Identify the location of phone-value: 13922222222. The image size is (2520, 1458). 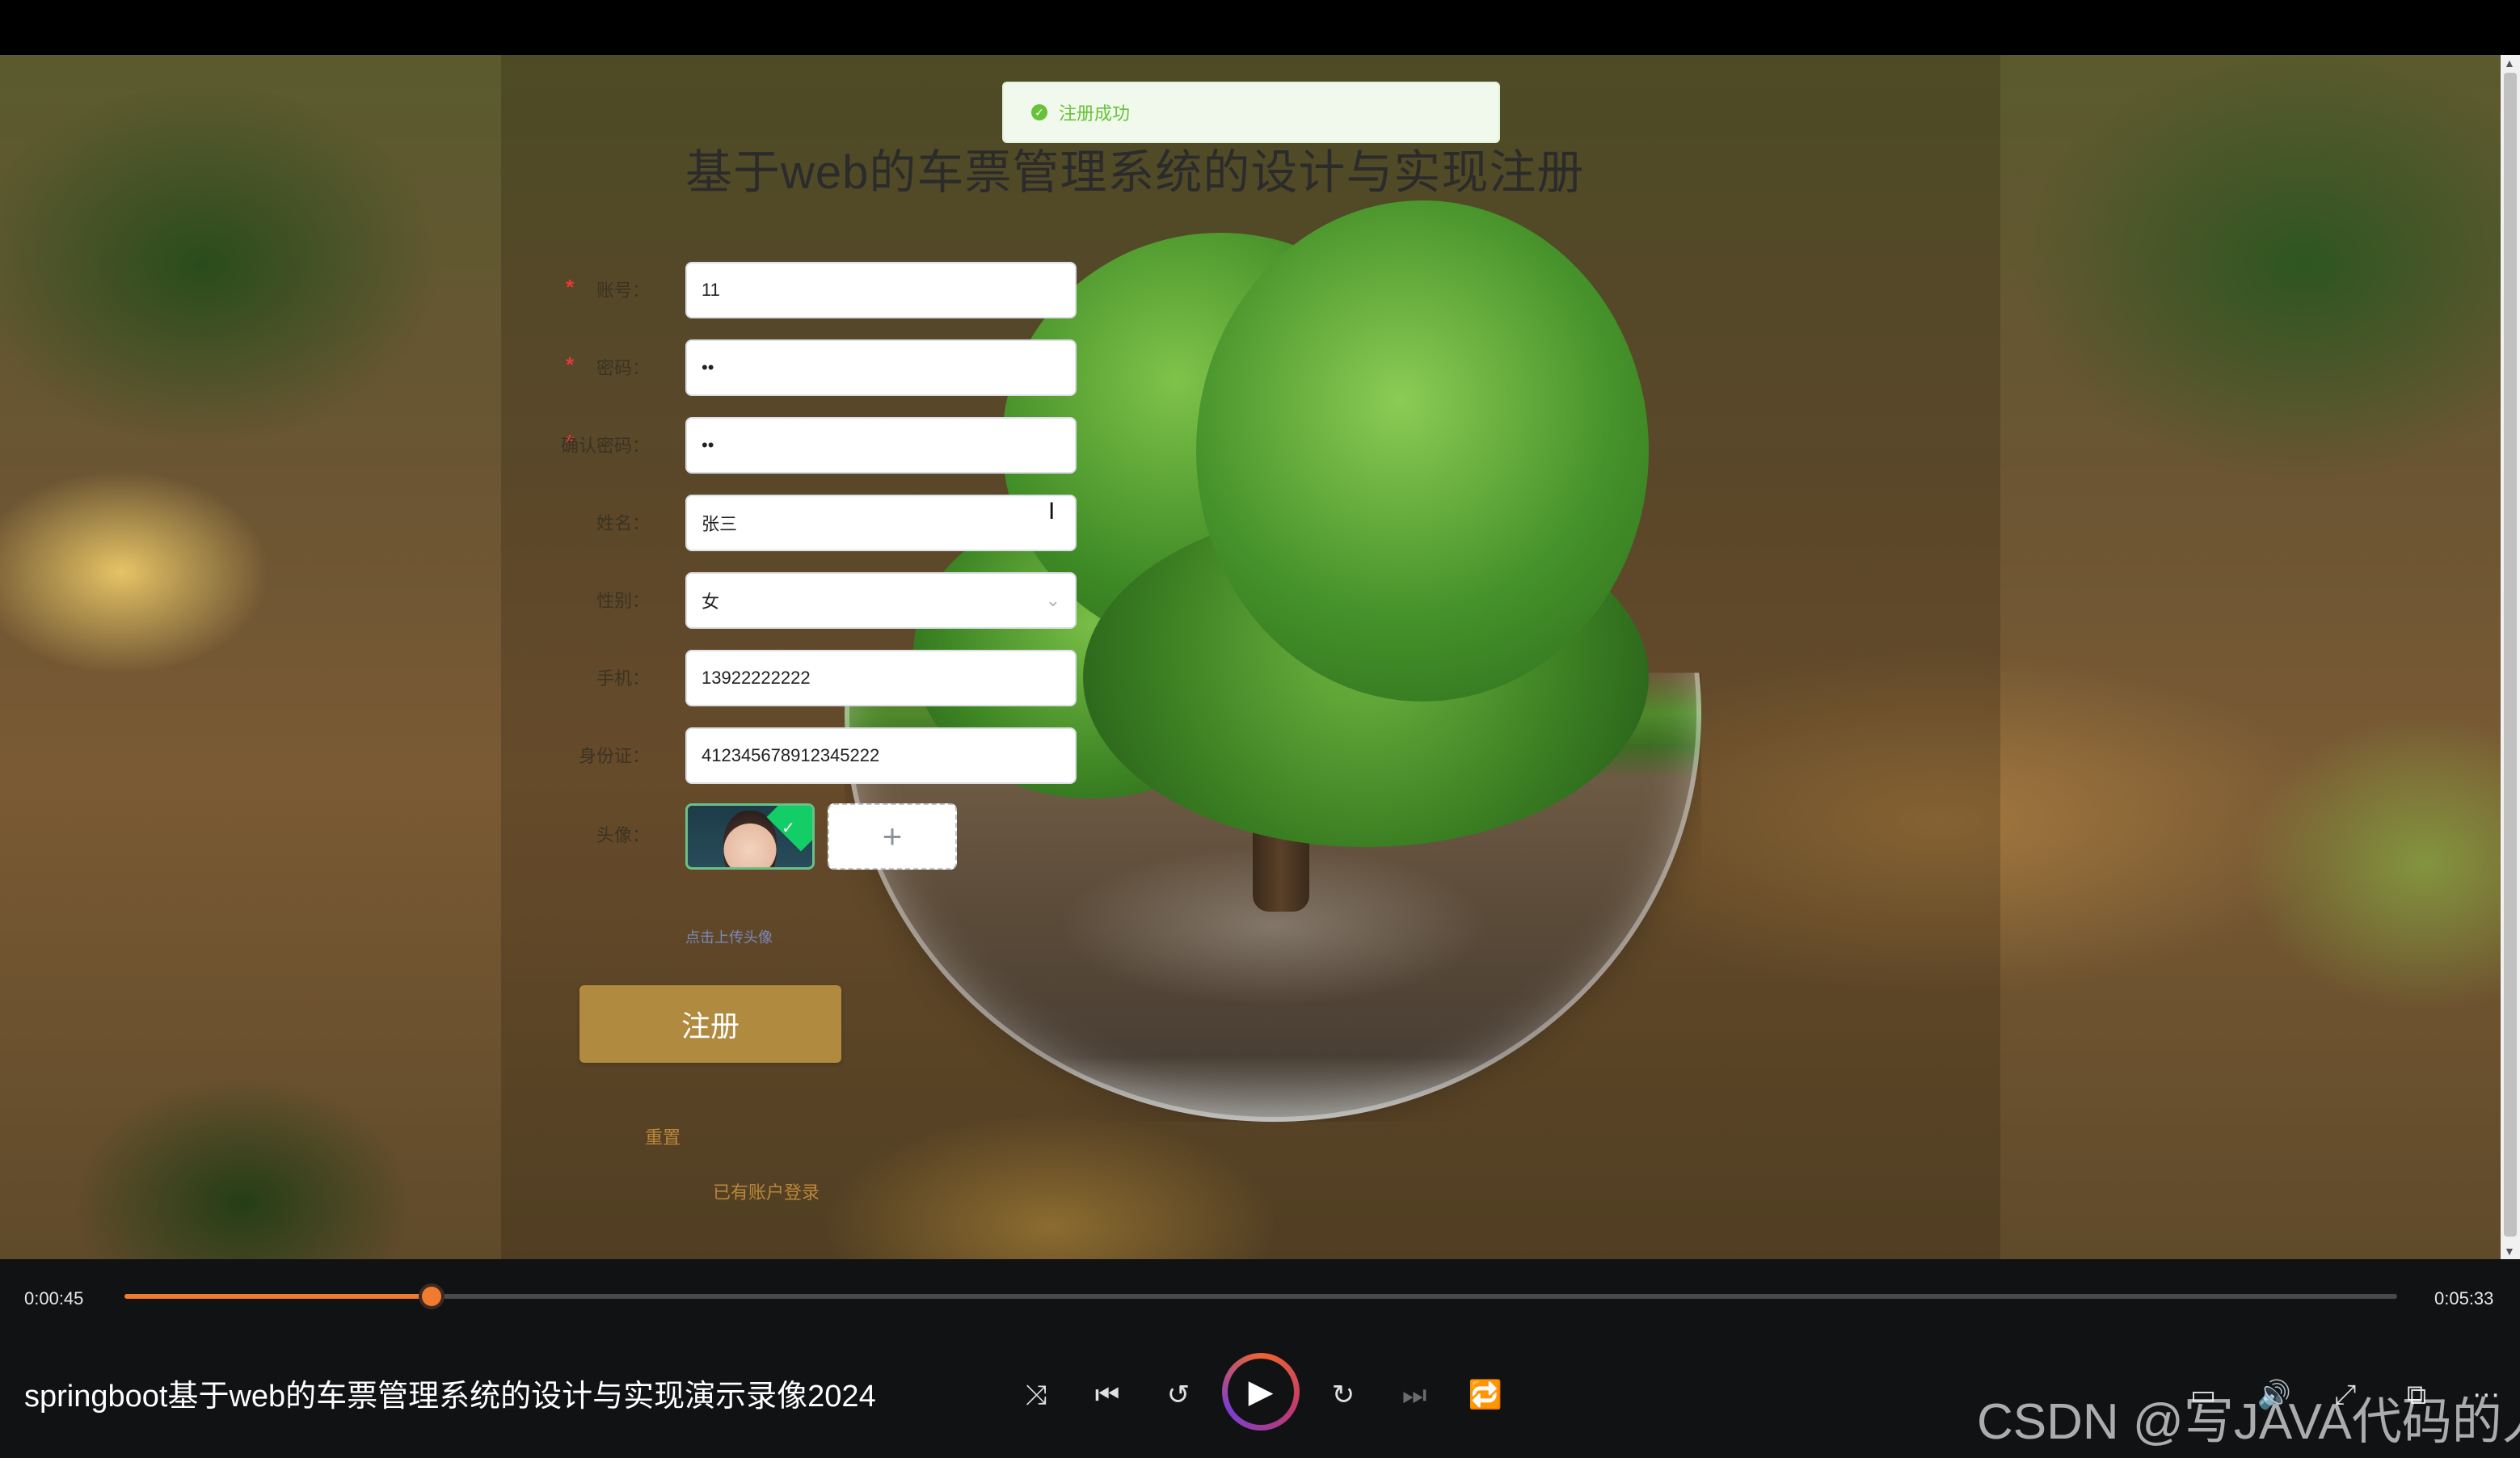
(756, 678).